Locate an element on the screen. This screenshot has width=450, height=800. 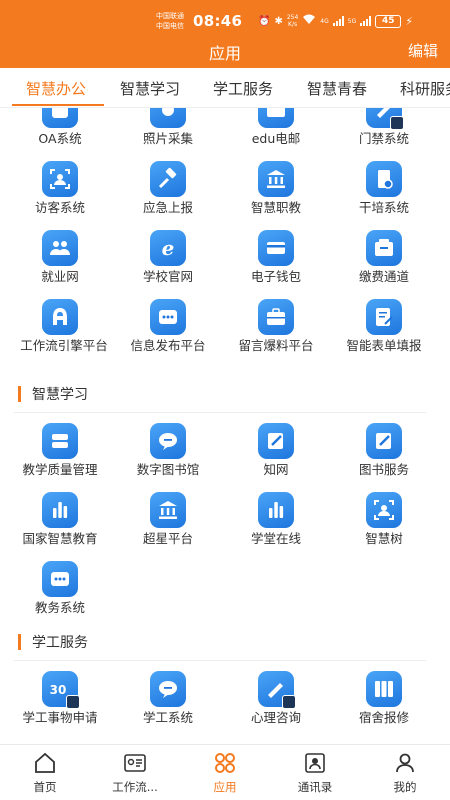
id-card-icon is located at coordinates (135, 763).